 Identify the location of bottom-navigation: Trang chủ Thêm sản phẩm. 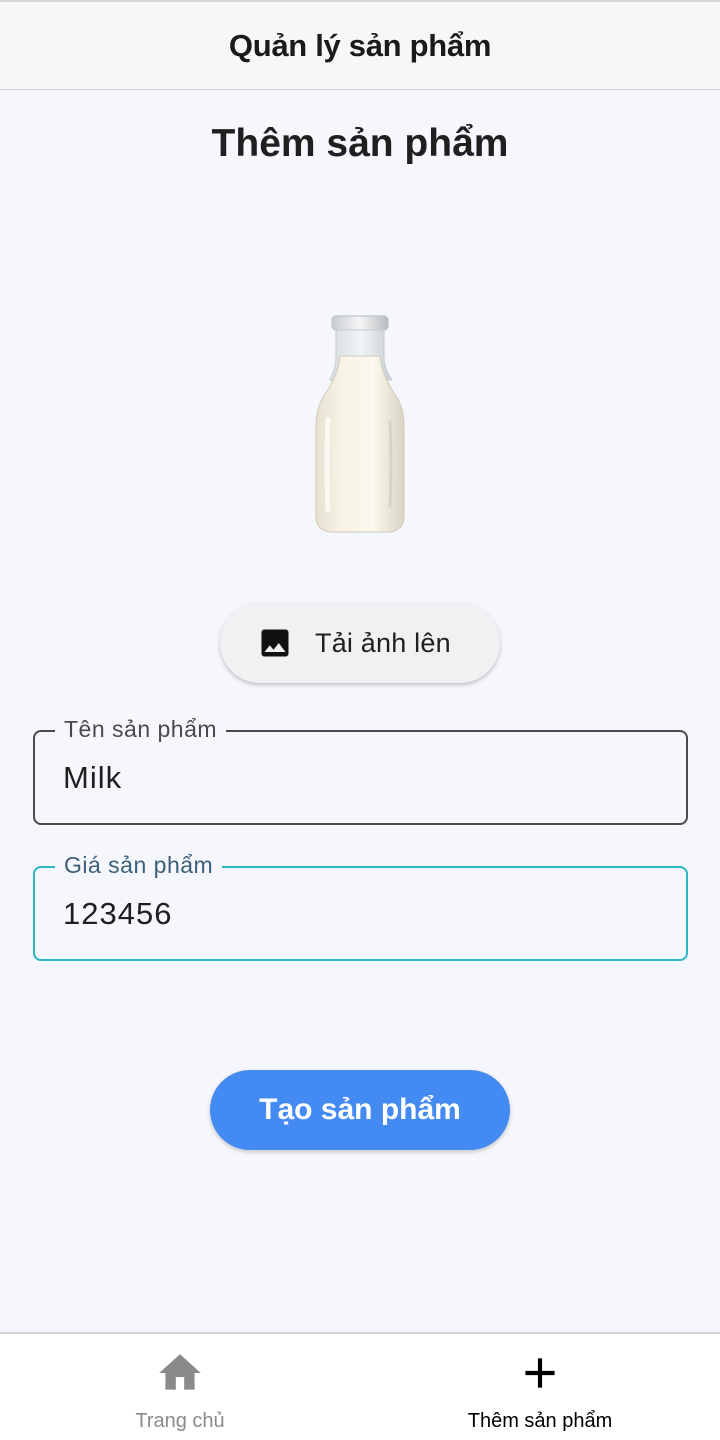
(360, 1386).